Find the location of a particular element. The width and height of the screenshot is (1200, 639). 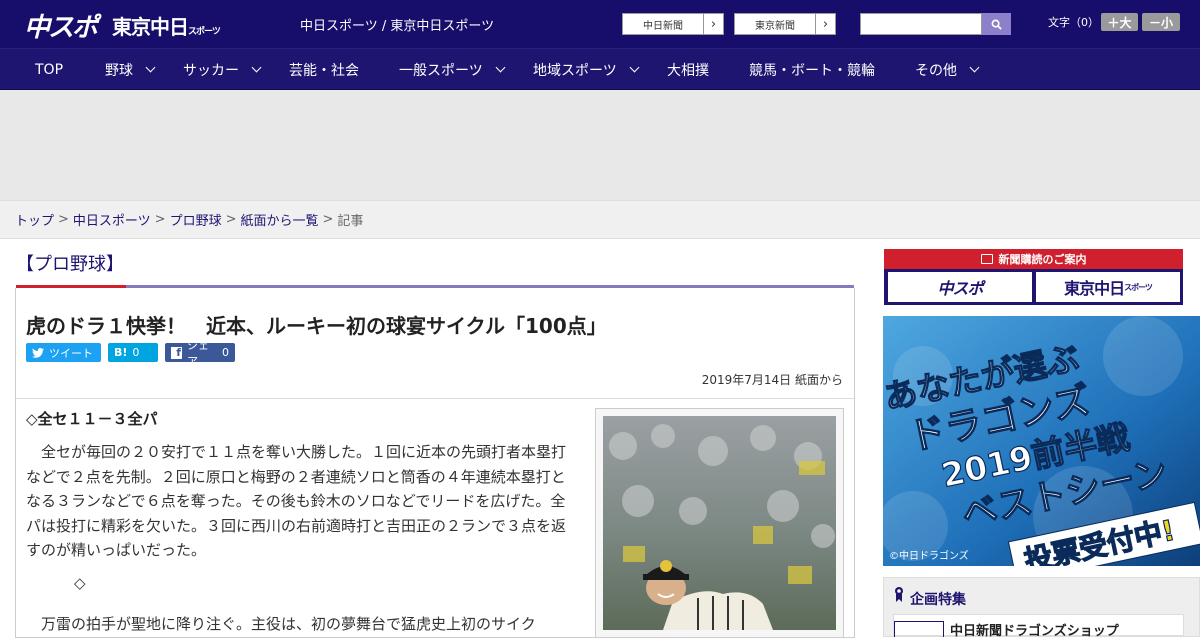

site-links: 中日スポーツ / 東京中日スポーツ is located at coordinates (397, 24).